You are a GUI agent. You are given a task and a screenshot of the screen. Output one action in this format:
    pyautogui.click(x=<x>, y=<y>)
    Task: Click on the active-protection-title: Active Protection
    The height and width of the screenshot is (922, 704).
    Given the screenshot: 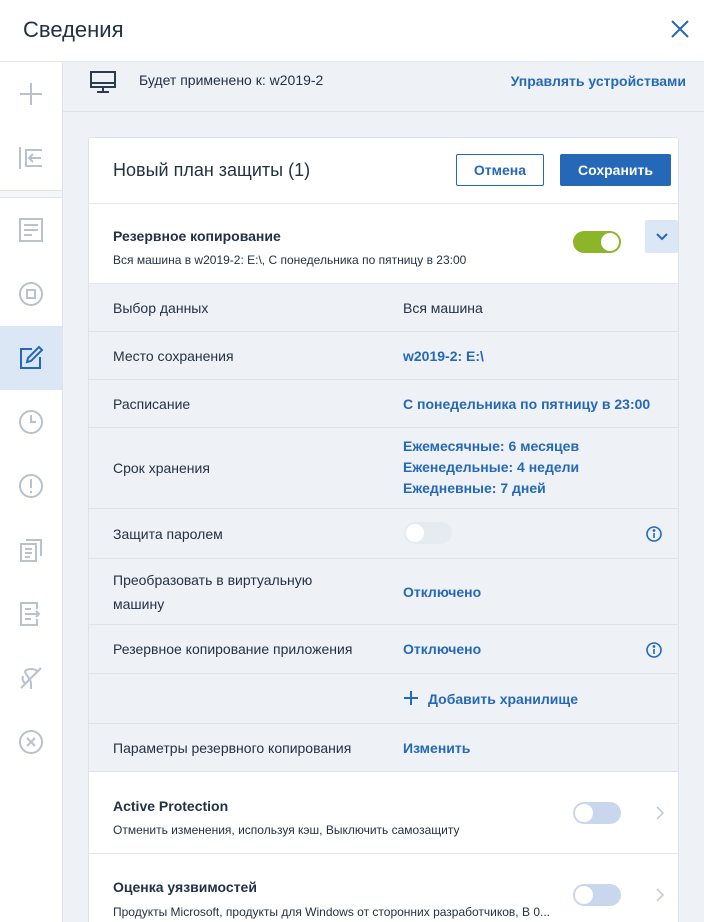 What is the action you would take?
    pyautogui.click(x=171, y=806)
    